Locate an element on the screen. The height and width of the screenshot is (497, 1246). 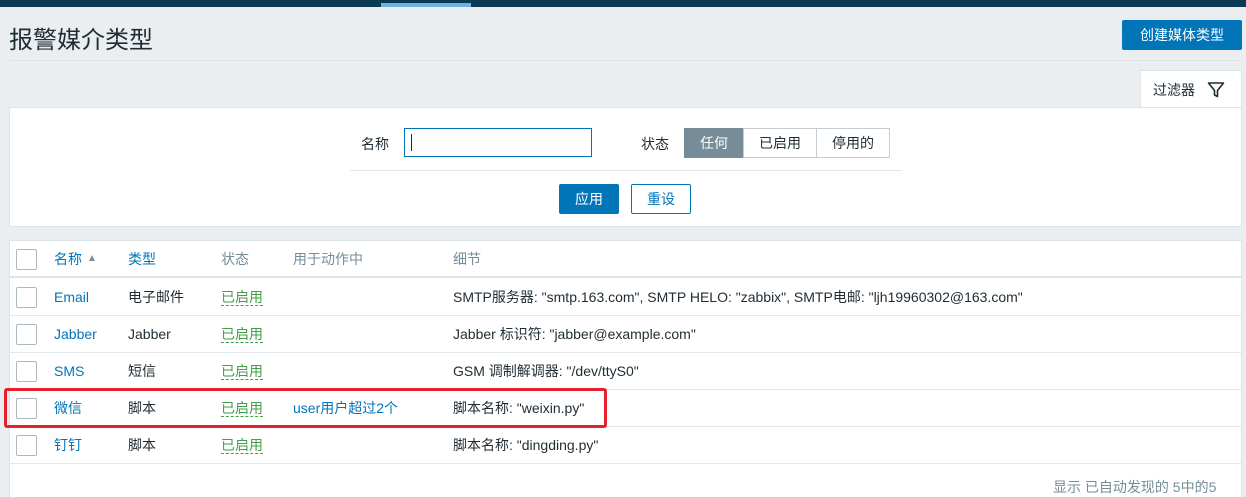
media-type-name-link: SMS is located at coordinates (69, 371).